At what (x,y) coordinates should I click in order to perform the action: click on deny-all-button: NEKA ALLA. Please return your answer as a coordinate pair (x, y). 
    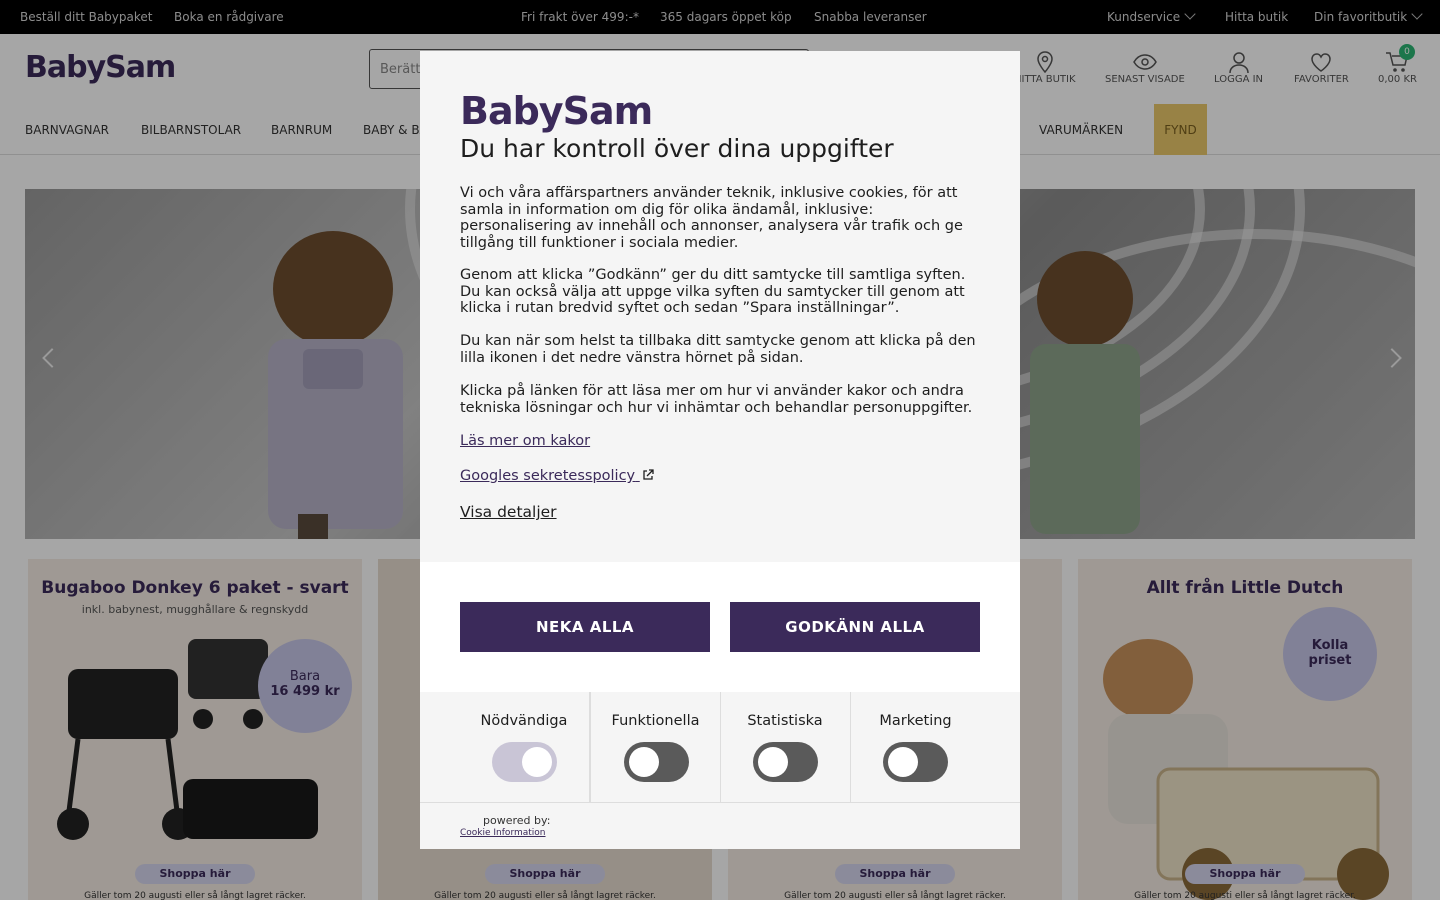
    Looking at the image, I should click on (585, 627).